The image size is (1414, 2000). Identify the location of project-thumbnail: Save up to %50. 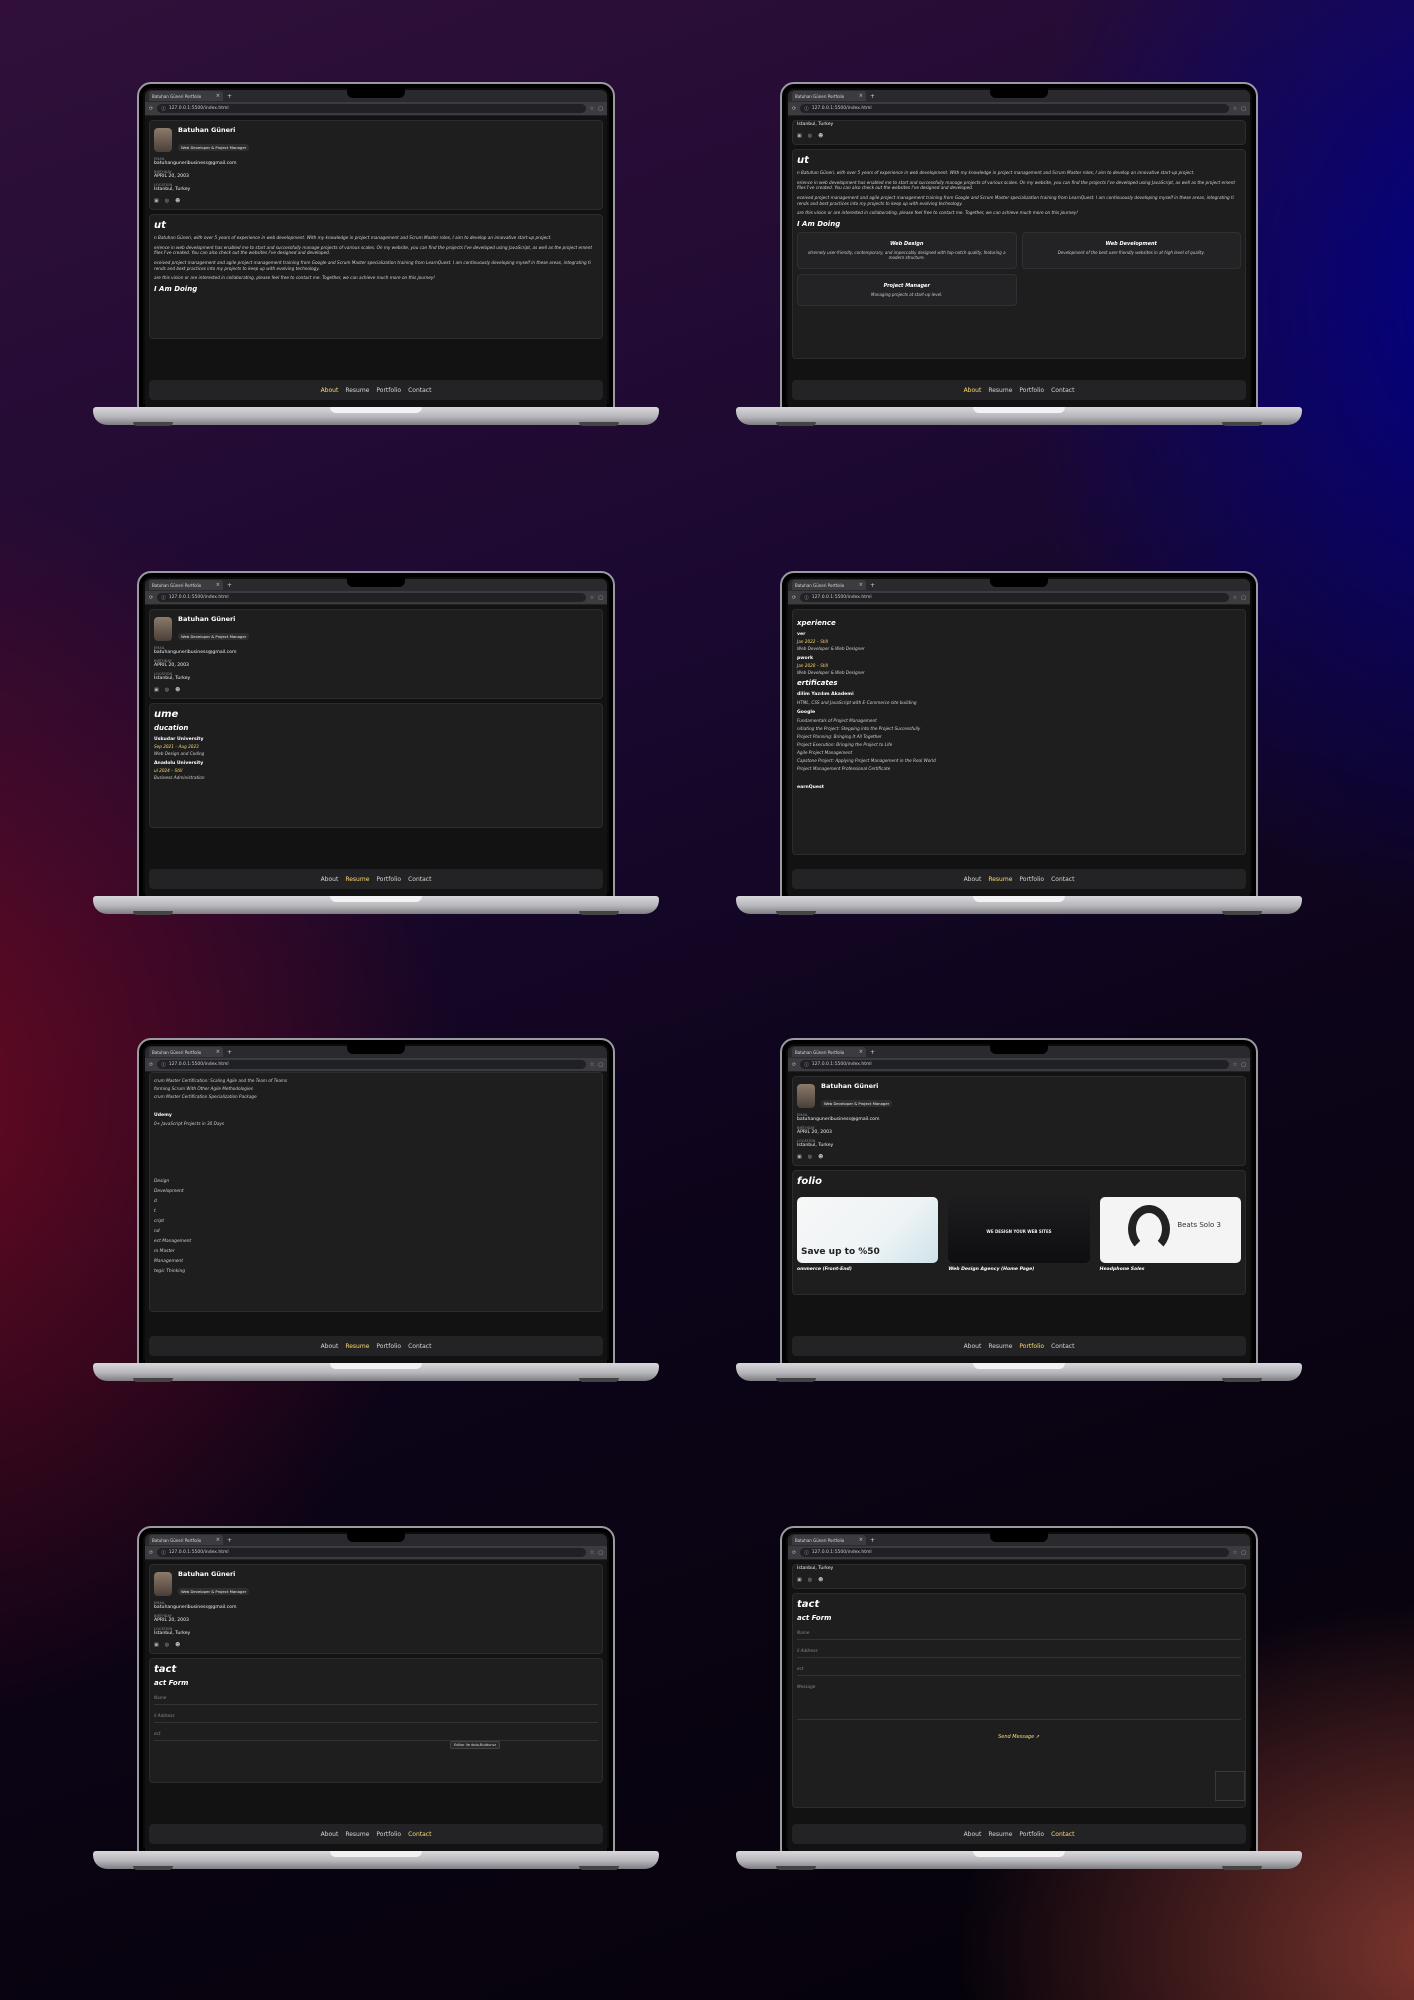
(868, 1230).